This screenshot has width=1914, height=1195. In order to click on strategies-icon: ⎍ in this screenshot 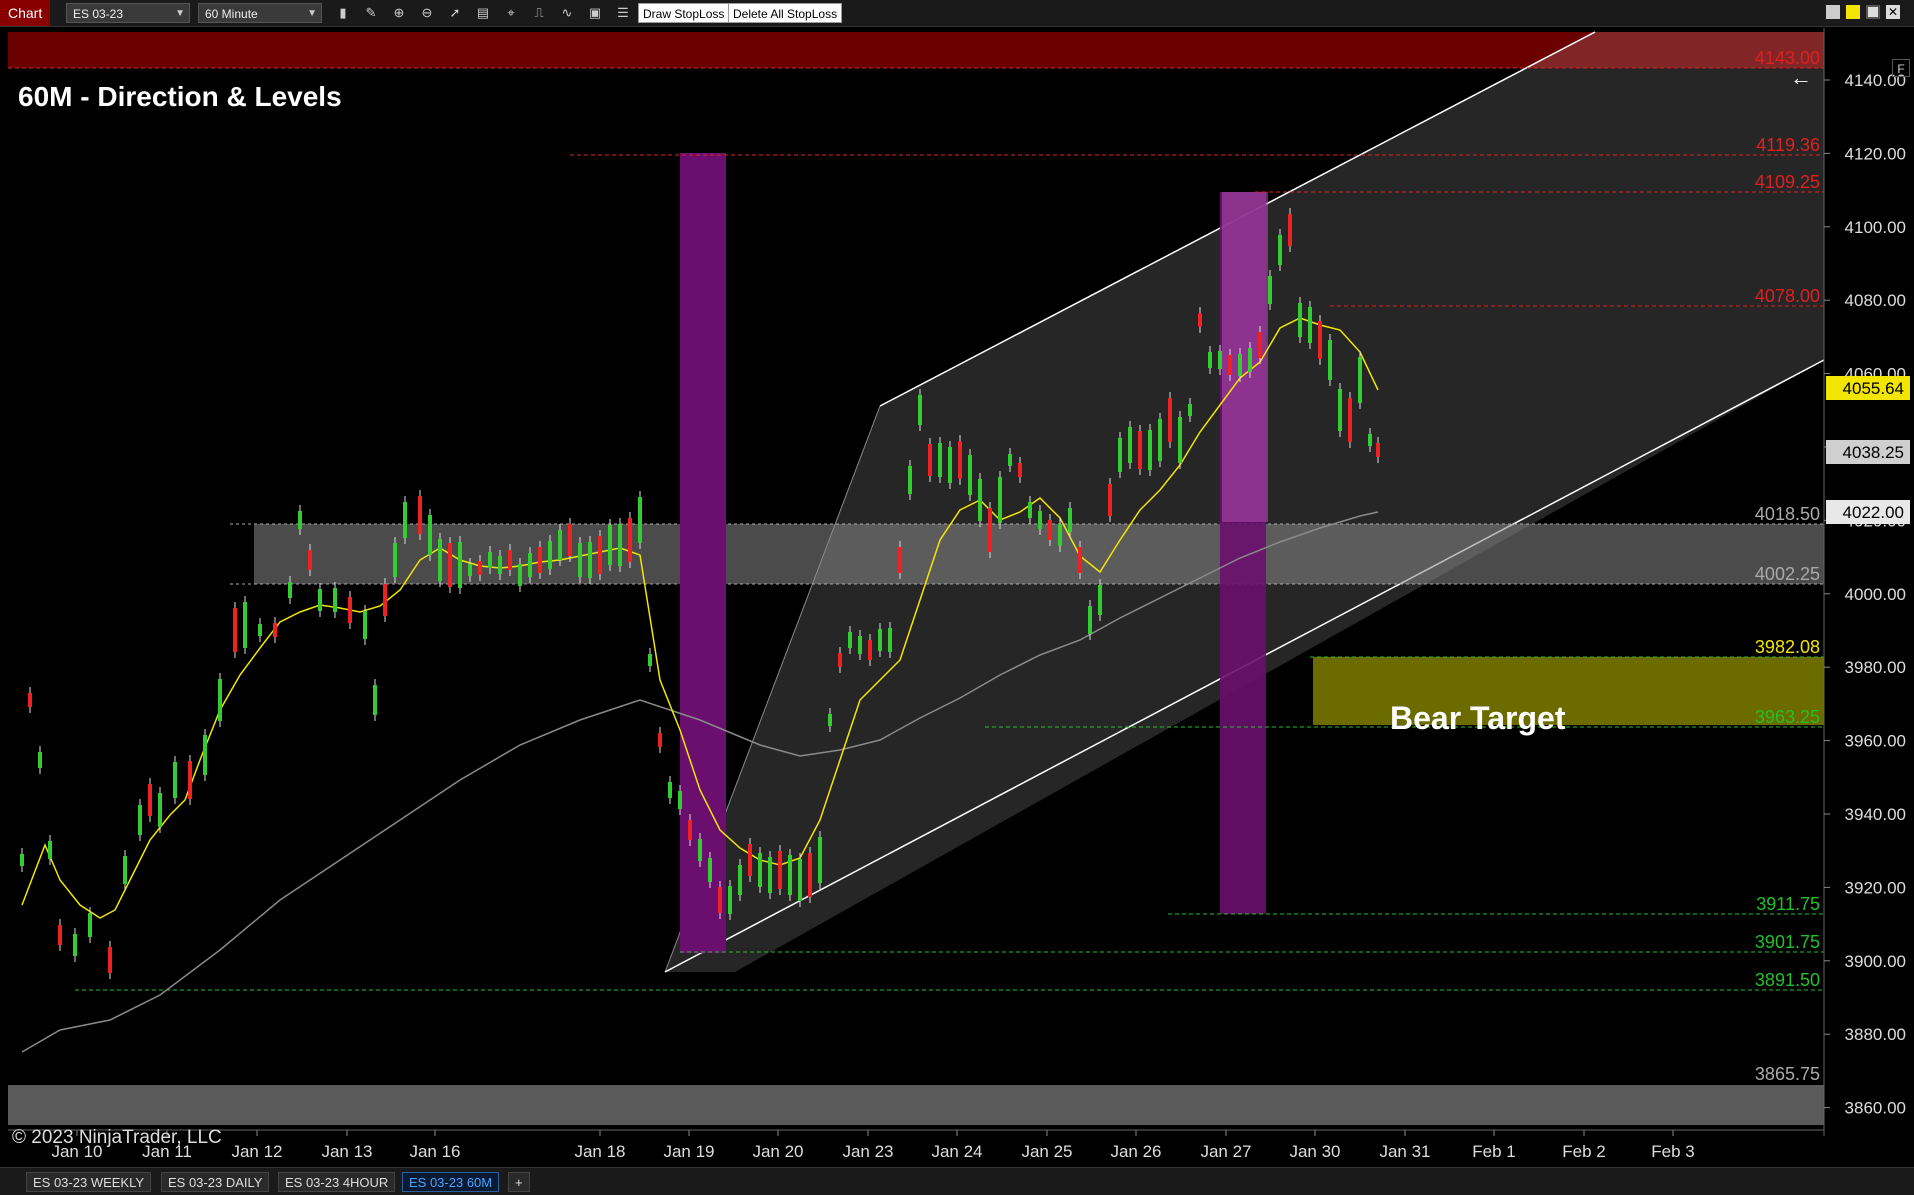, I will do `click(539, 13)`.